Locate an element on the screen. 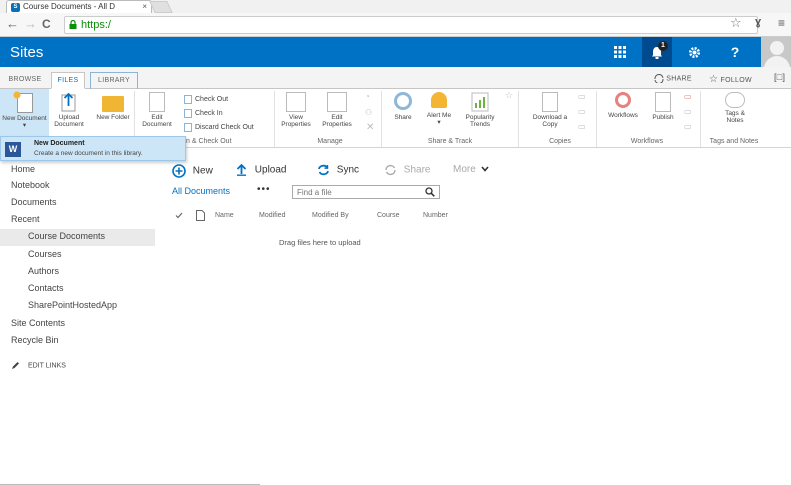 The width and height of the screenshot is (791, 485). publish-button: Publish is located at coordinates (663, 106).